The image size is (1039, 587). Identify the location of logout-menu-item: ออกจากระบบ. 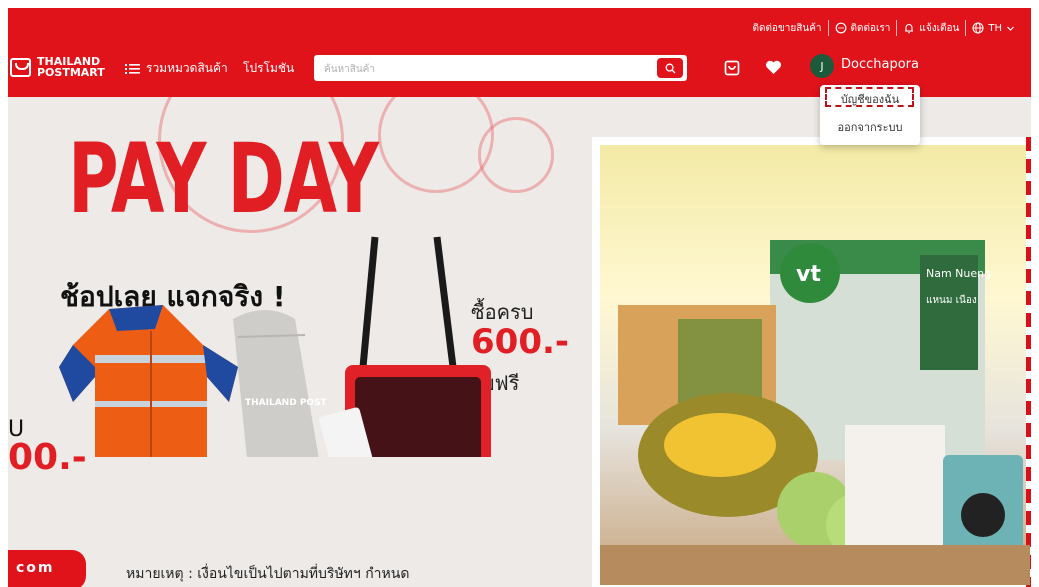
(870, 127).